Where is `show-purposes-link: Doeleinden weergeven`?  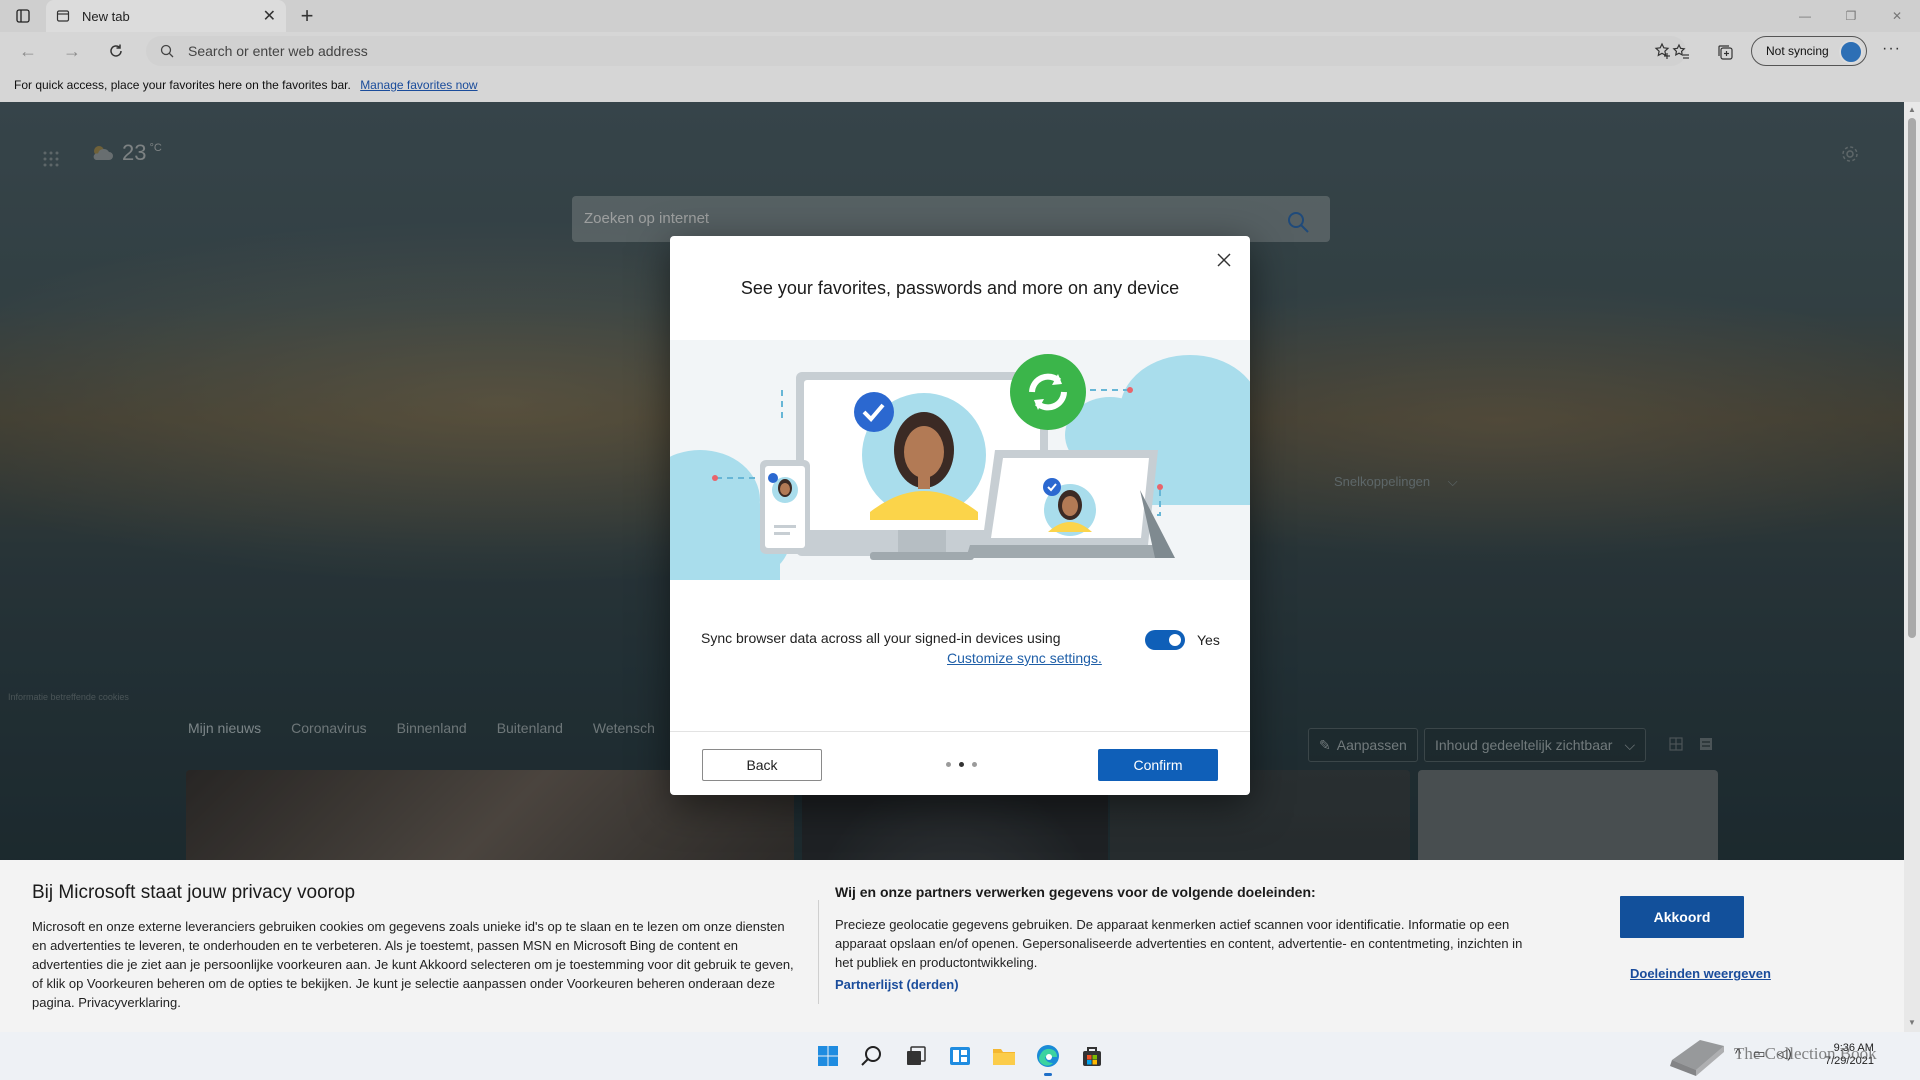
show-purposes-link: Doeleinden weergeven is located at coordinates (1700, 973).